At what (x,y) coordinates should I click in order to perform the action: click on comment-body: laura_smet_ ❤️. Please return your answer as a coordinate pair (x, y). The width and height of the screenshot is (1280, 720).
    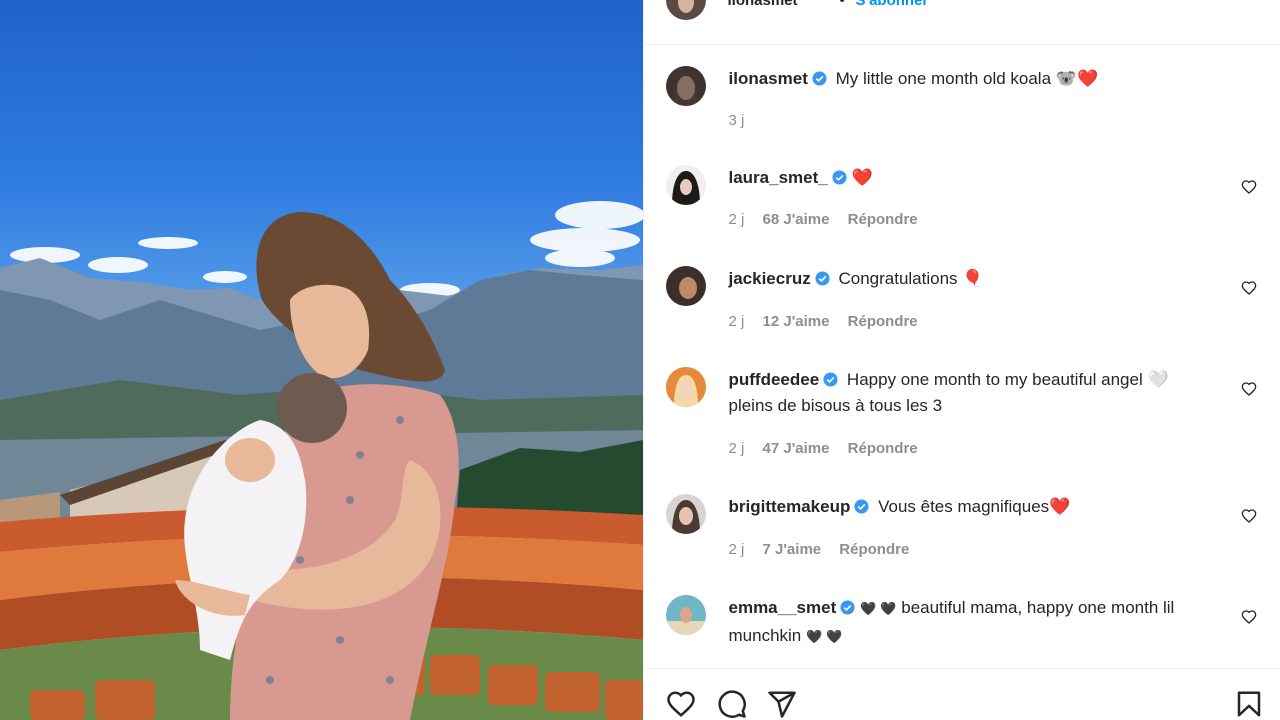
    Looking at the image, I should click on (974, 178).